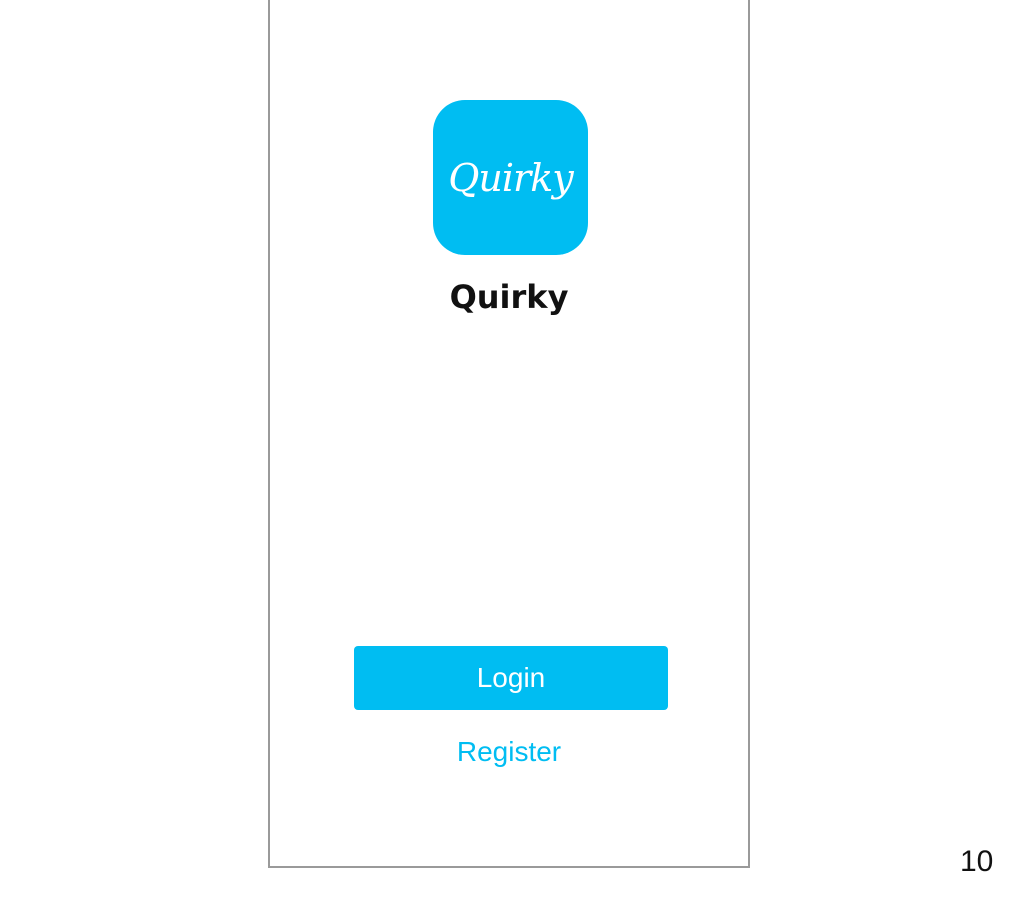 The height and width of the screenshot is (921, 1024). I want to click on quirky-logo-icon: Quirky, so click(510, 177).